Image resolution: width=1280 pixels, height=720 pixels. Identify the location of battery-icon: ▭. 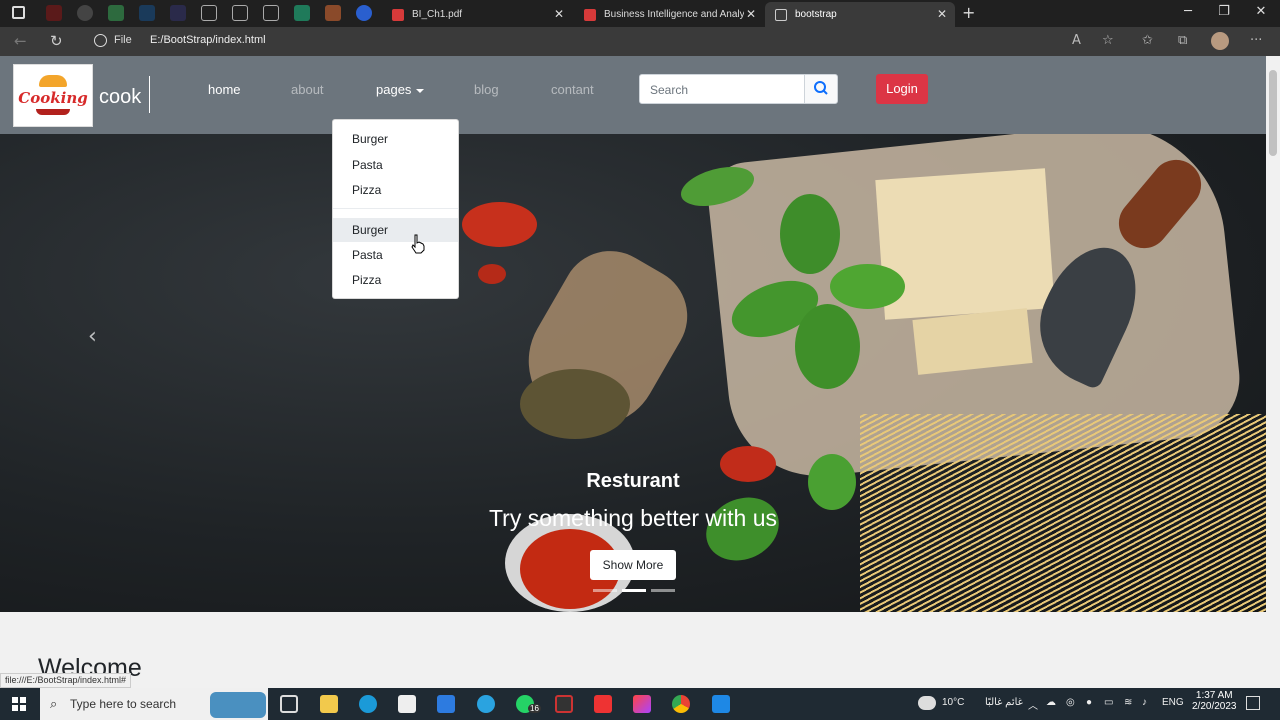
(1108, 702).